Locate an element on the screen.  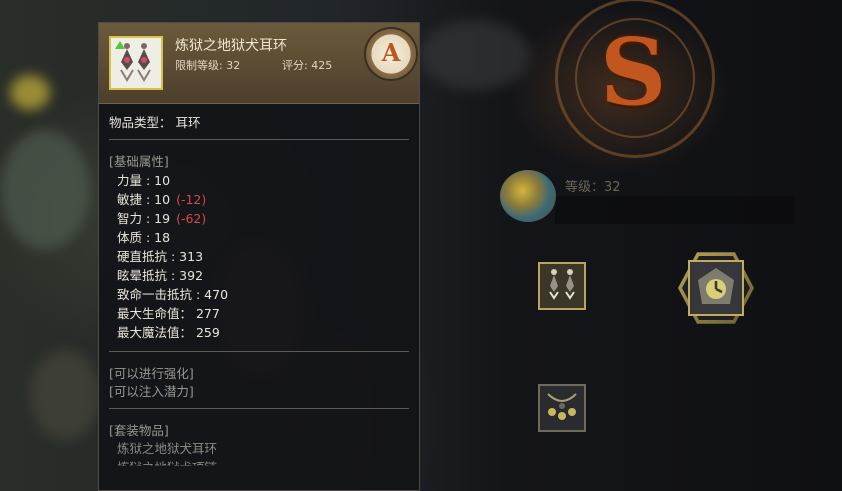
stat-label: 眩晕抵抗 : 392 is located at coordinates (160, 275).